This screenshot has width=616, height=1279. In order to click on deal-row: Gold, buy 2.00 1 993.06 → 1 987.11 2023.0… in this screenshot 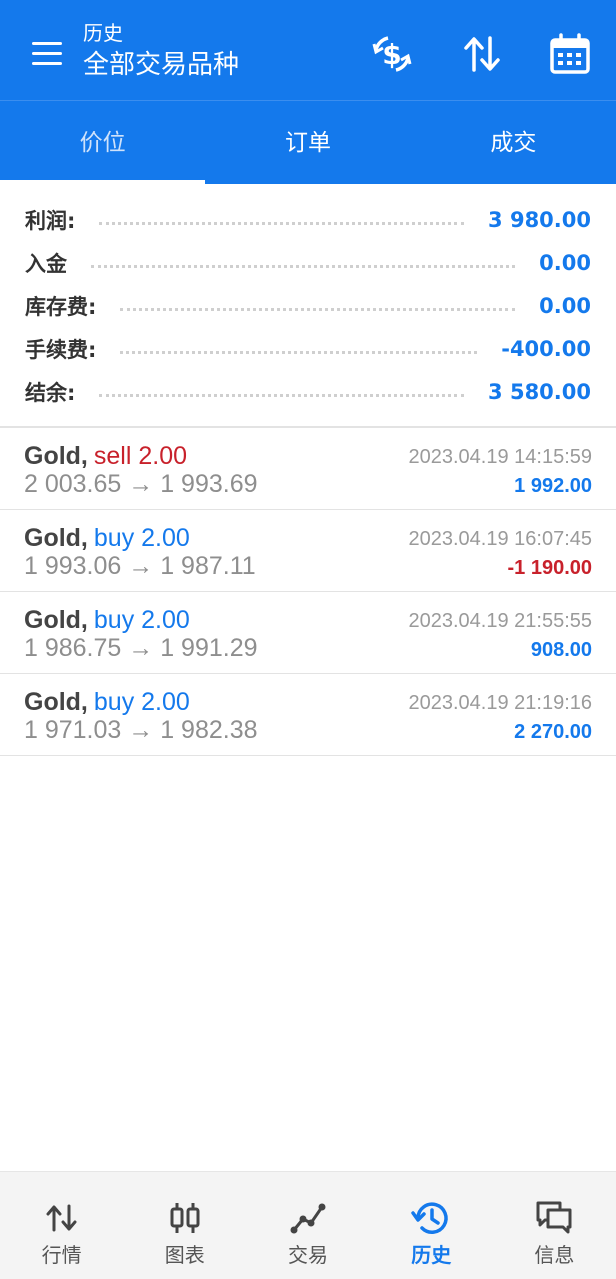, I will do `click(308, 551)`.